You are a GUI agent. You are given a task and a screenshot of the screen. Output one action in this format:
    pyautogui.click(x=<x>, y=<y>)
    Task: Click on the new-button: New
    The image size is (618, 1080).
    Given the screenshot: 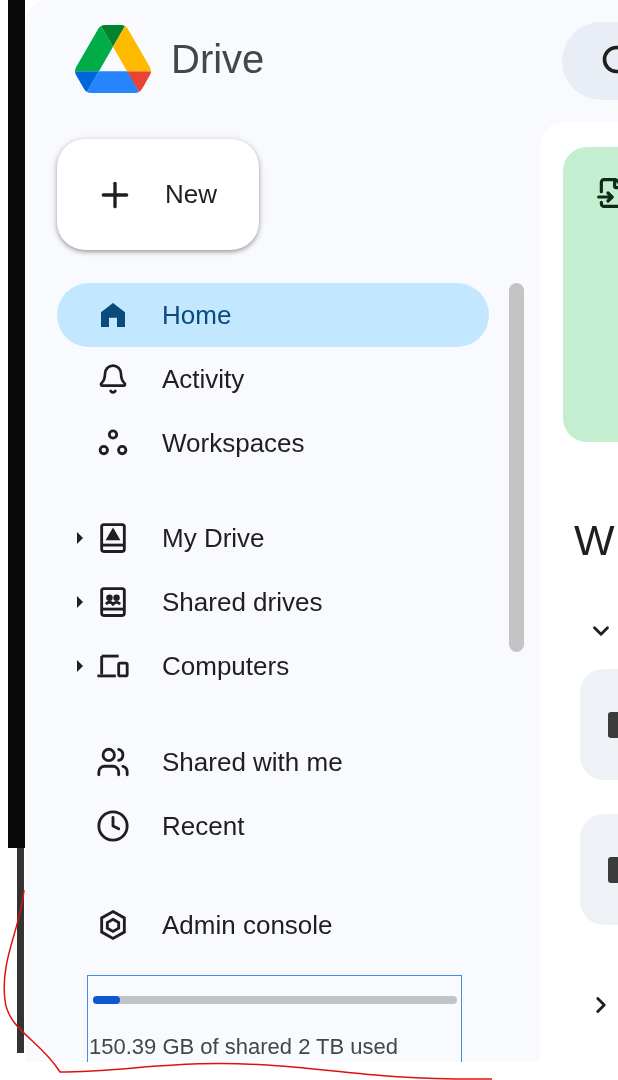 What is the action you would take?
    pyautogui.click(x=158, y=194)
    